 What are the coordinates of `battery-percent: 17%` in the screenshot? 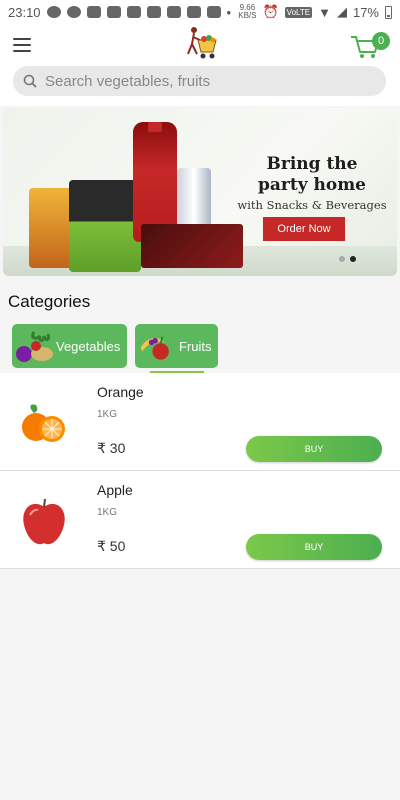 It's located at (365, 12).